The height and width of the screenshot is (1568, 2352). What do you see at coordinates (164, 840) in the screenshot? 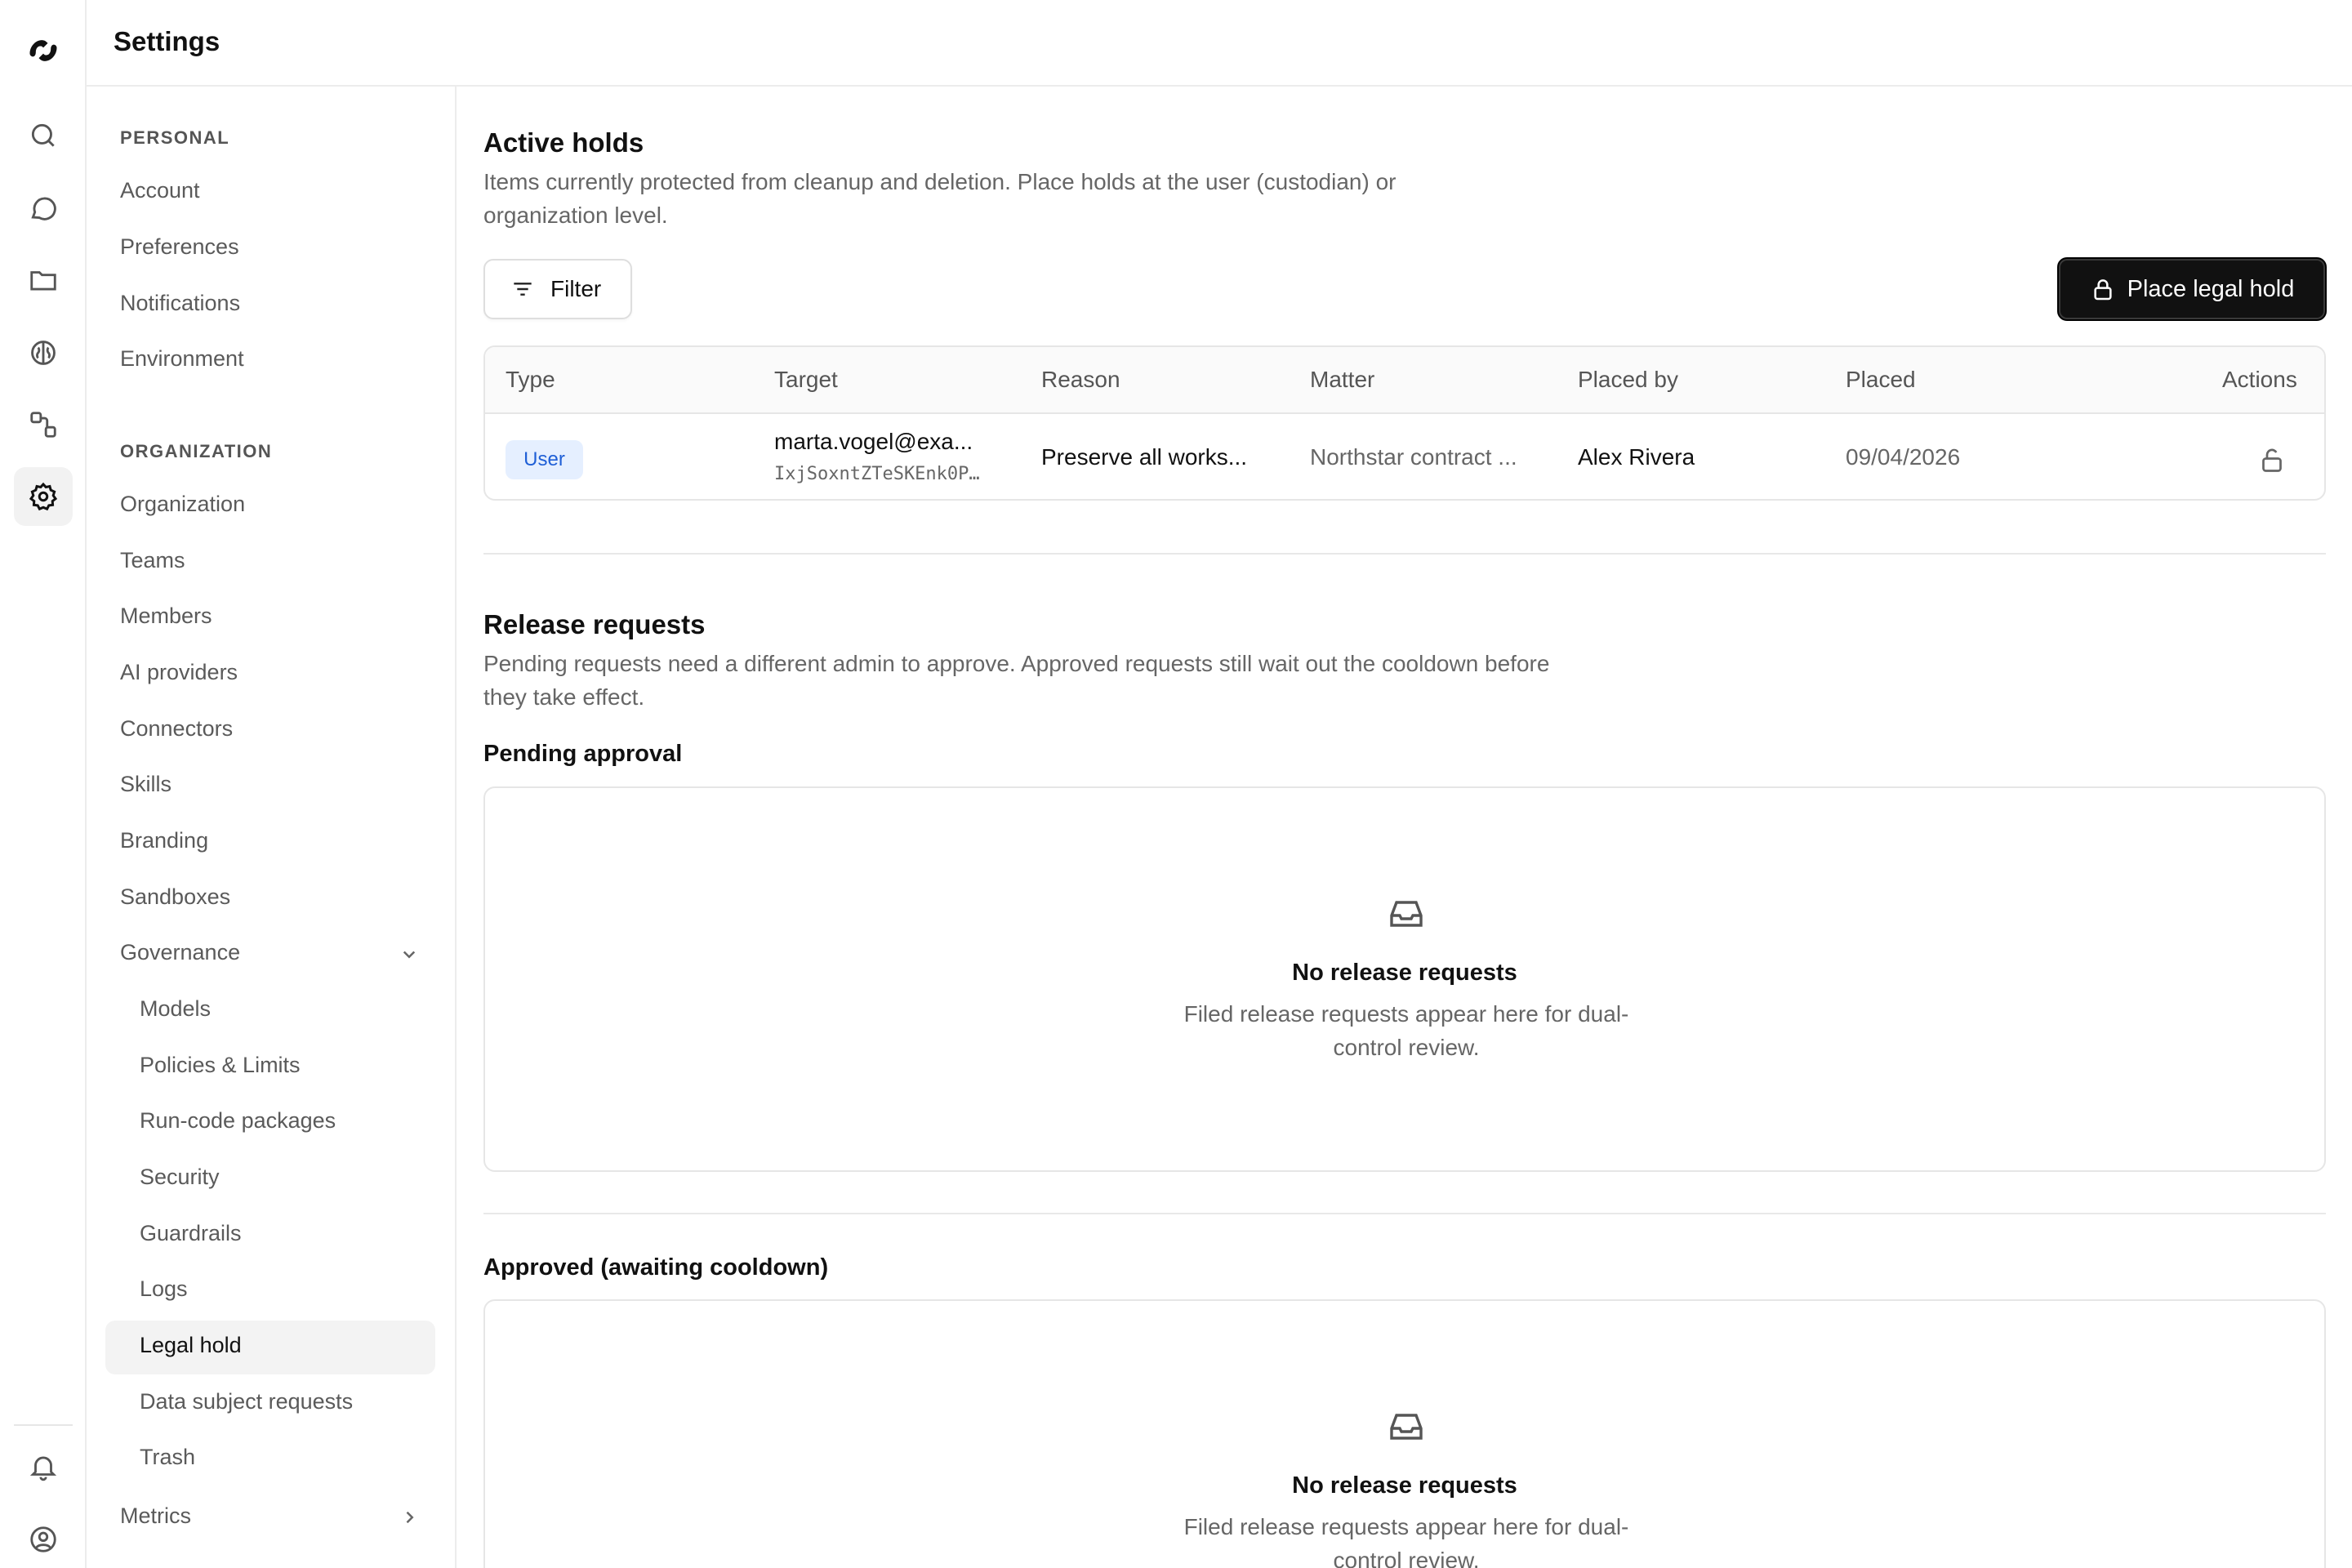
I see `sidebar-item-branding: Branding` at bounding box center [164, 840].